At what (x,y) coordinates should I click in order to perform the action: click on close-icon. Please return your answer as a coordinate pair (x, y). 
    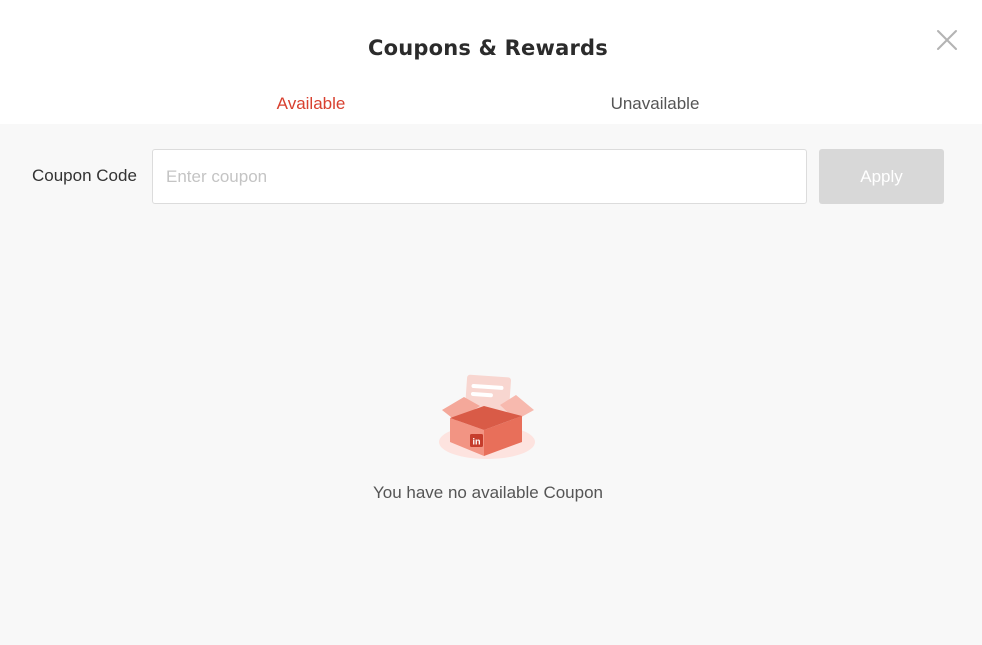
    Looking at the image, I should click on (947, 40).